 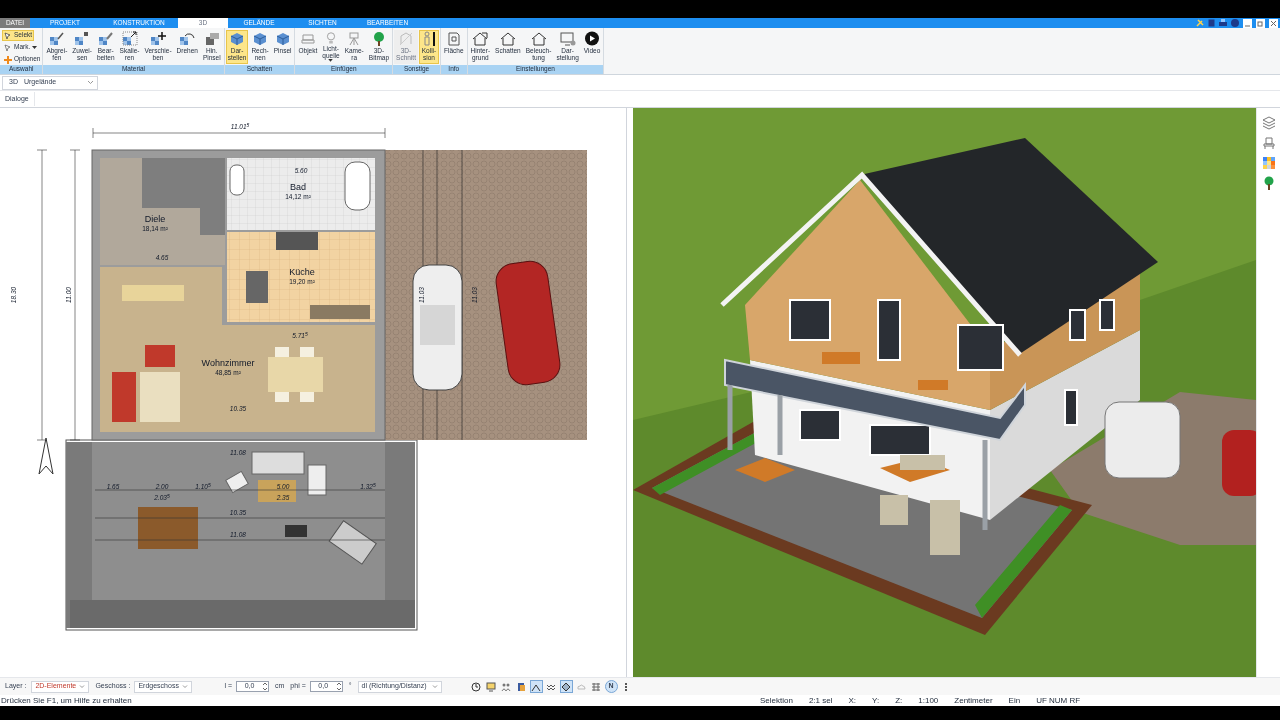 What do you see at coordinates (298, 187) in the screenshot?
I see `room-name: Bad` at bounding box center [298, 187].